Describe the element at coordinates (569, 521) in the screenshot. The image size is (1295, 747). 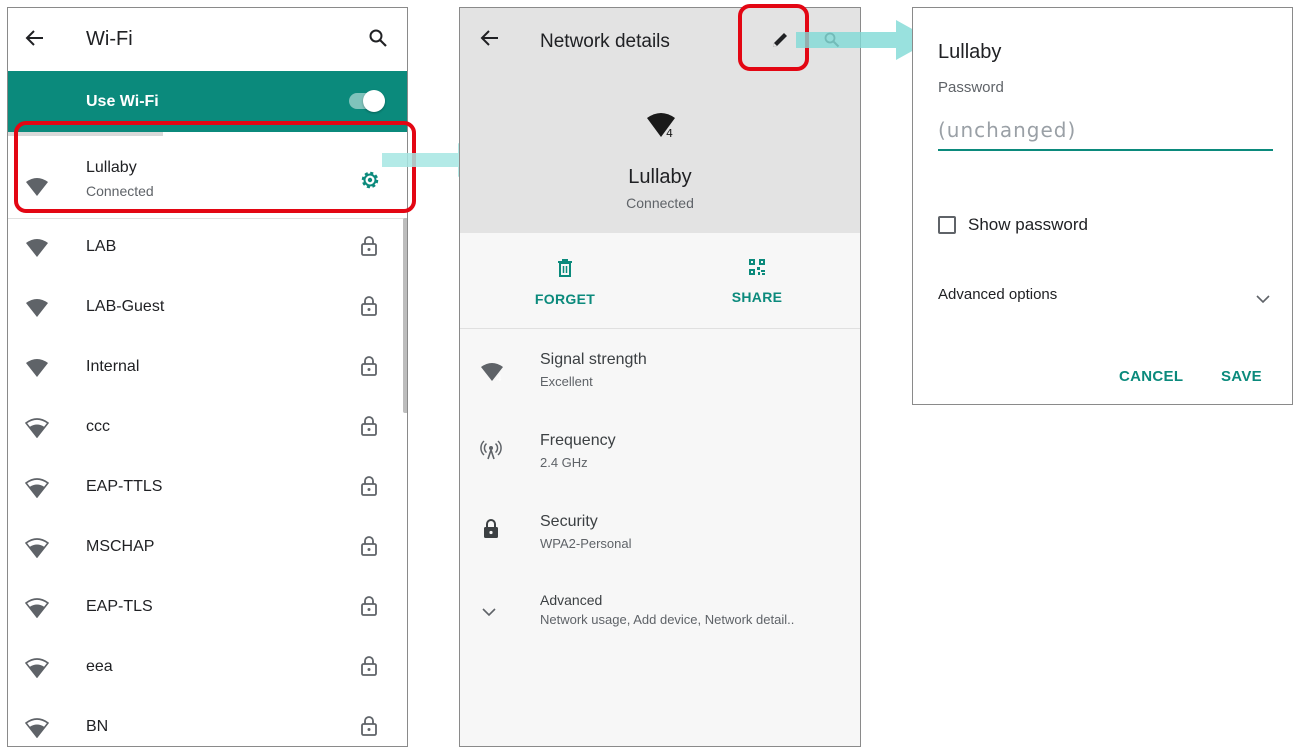
I see `security-title: Security` at that location.